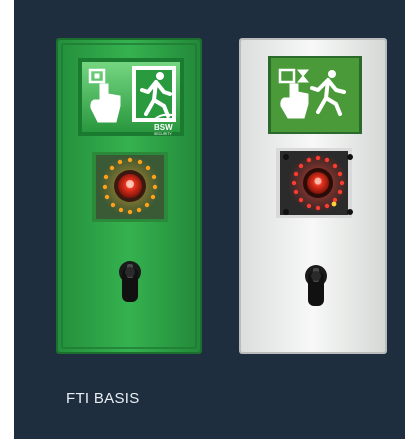  What do you see at coordinates (132, 94) in the screenshot?
I see `emergency-exit-push-button-icon` at bounding box center [132, 94].